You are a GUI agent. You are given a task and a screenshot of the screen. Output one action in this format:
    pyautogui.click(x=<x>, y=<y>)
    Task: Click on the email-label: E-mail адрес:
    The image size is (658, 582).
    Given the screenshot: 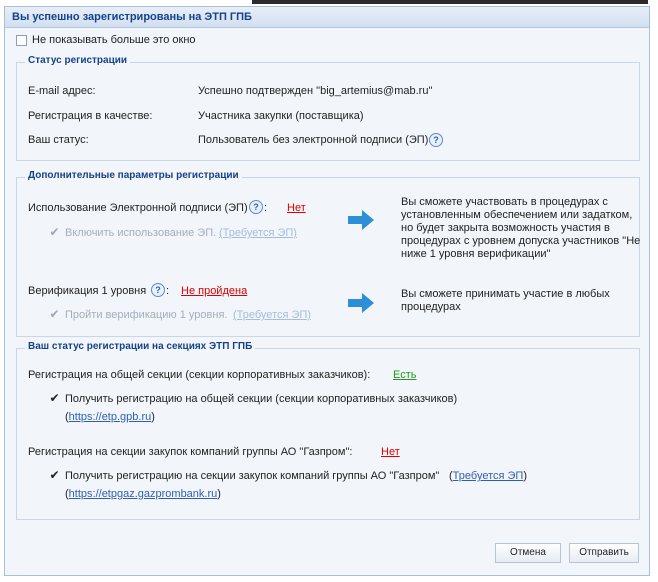 What is the action you would take?
    pyautogui.click(x=62, y=91)
    